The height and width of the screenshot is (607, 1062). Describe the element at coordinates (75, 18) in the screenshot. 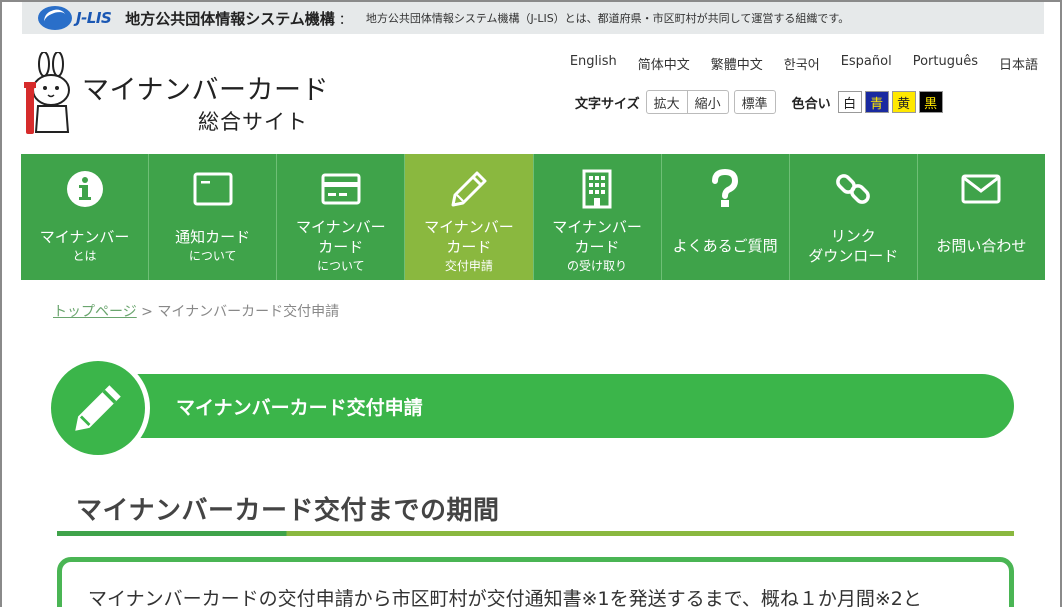

I see `jlis-logo: J-LIS` at that location.